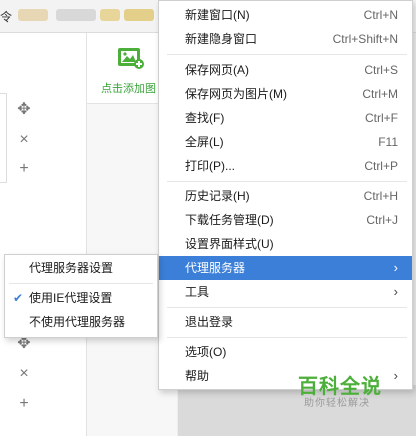 The image size is (416, 436). What do you see at coordinates (285, 322) in the screenshot?
I see `menu-item-logout: 退出登录` at bounding box center [285, 322].